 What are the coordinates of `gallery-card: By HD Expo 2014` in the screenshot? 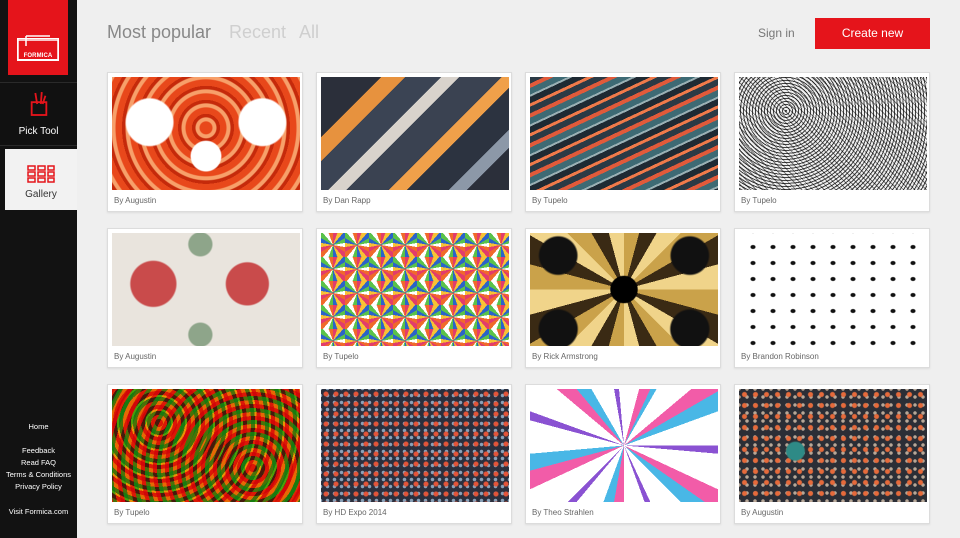 It's located at (414, 454).